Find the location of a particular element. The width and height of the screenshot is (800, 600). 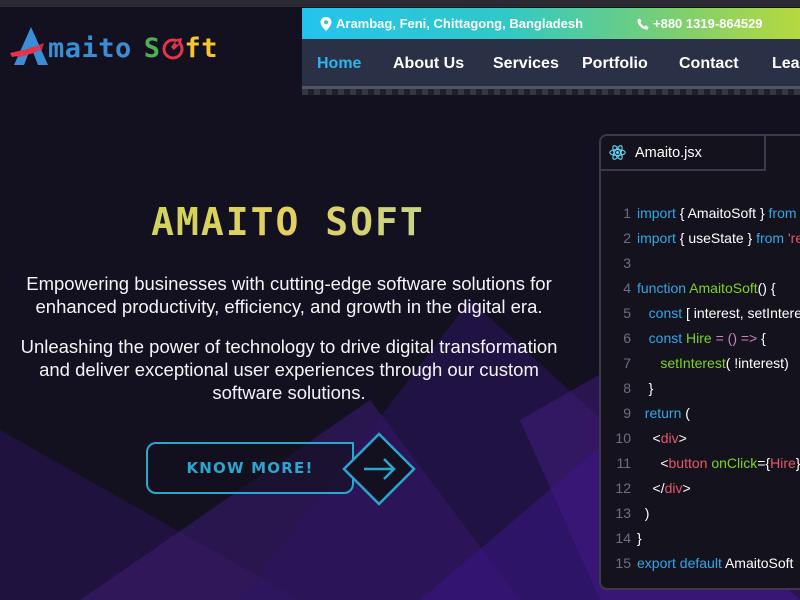

nav-shadow-divider is located at coordinates (551, 92).